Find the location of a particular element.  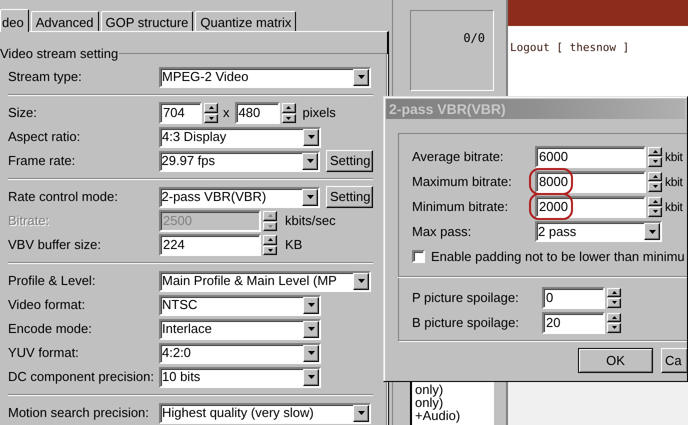

list-item: +Audio) is located at coordinates (454, 415).